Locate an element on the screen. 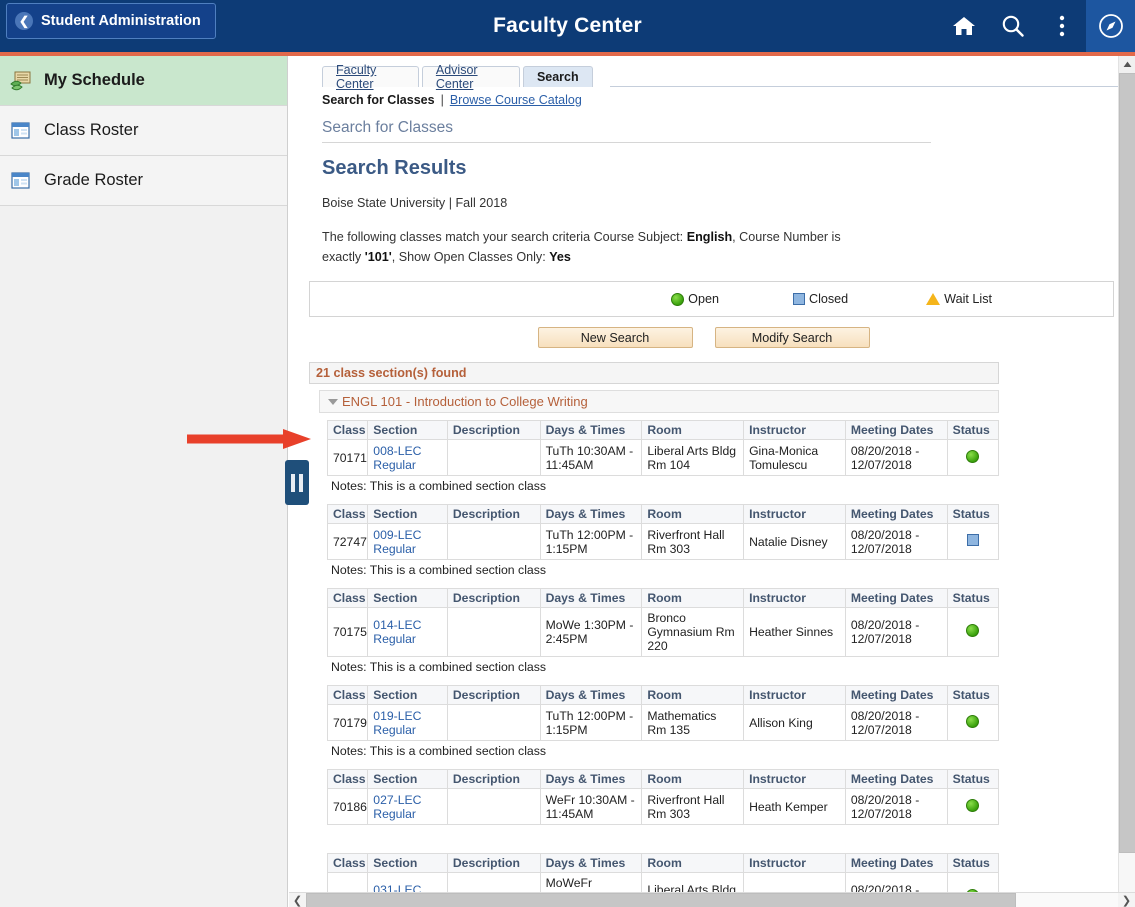 The height and width of the screenshot is (907, 1135). back-to-student-administration-button: ❮ Student Administration is located at coordinates (111, 21).